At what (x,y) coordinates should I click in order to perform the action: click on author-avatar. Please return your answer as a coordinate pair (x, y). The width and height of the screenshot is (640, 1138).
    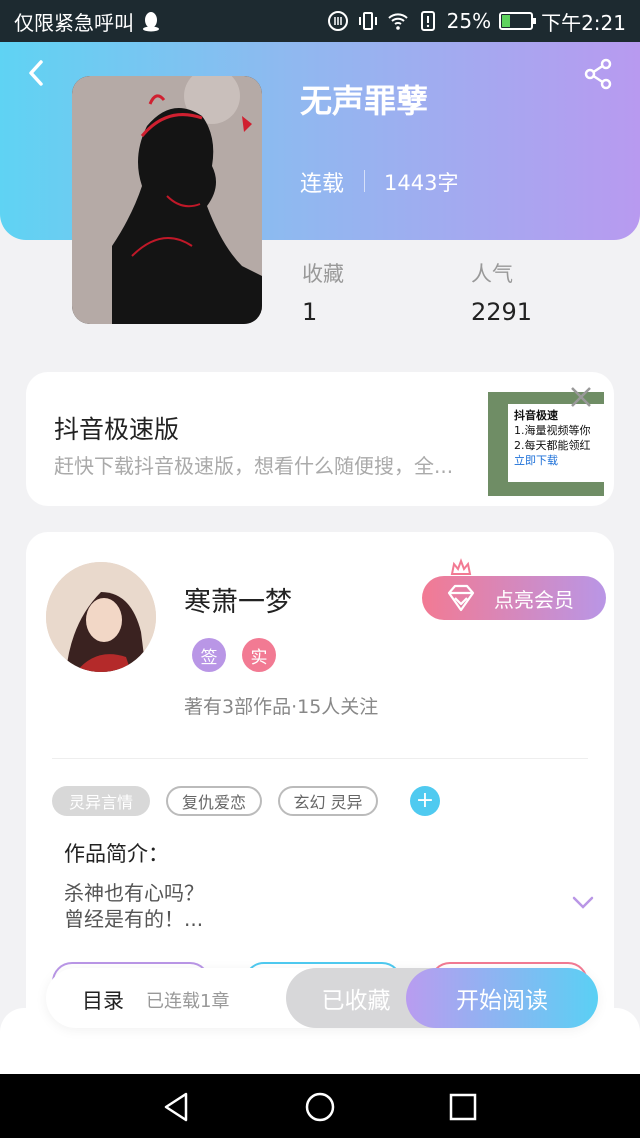
    Looking at the image, I should click on (101, 617).